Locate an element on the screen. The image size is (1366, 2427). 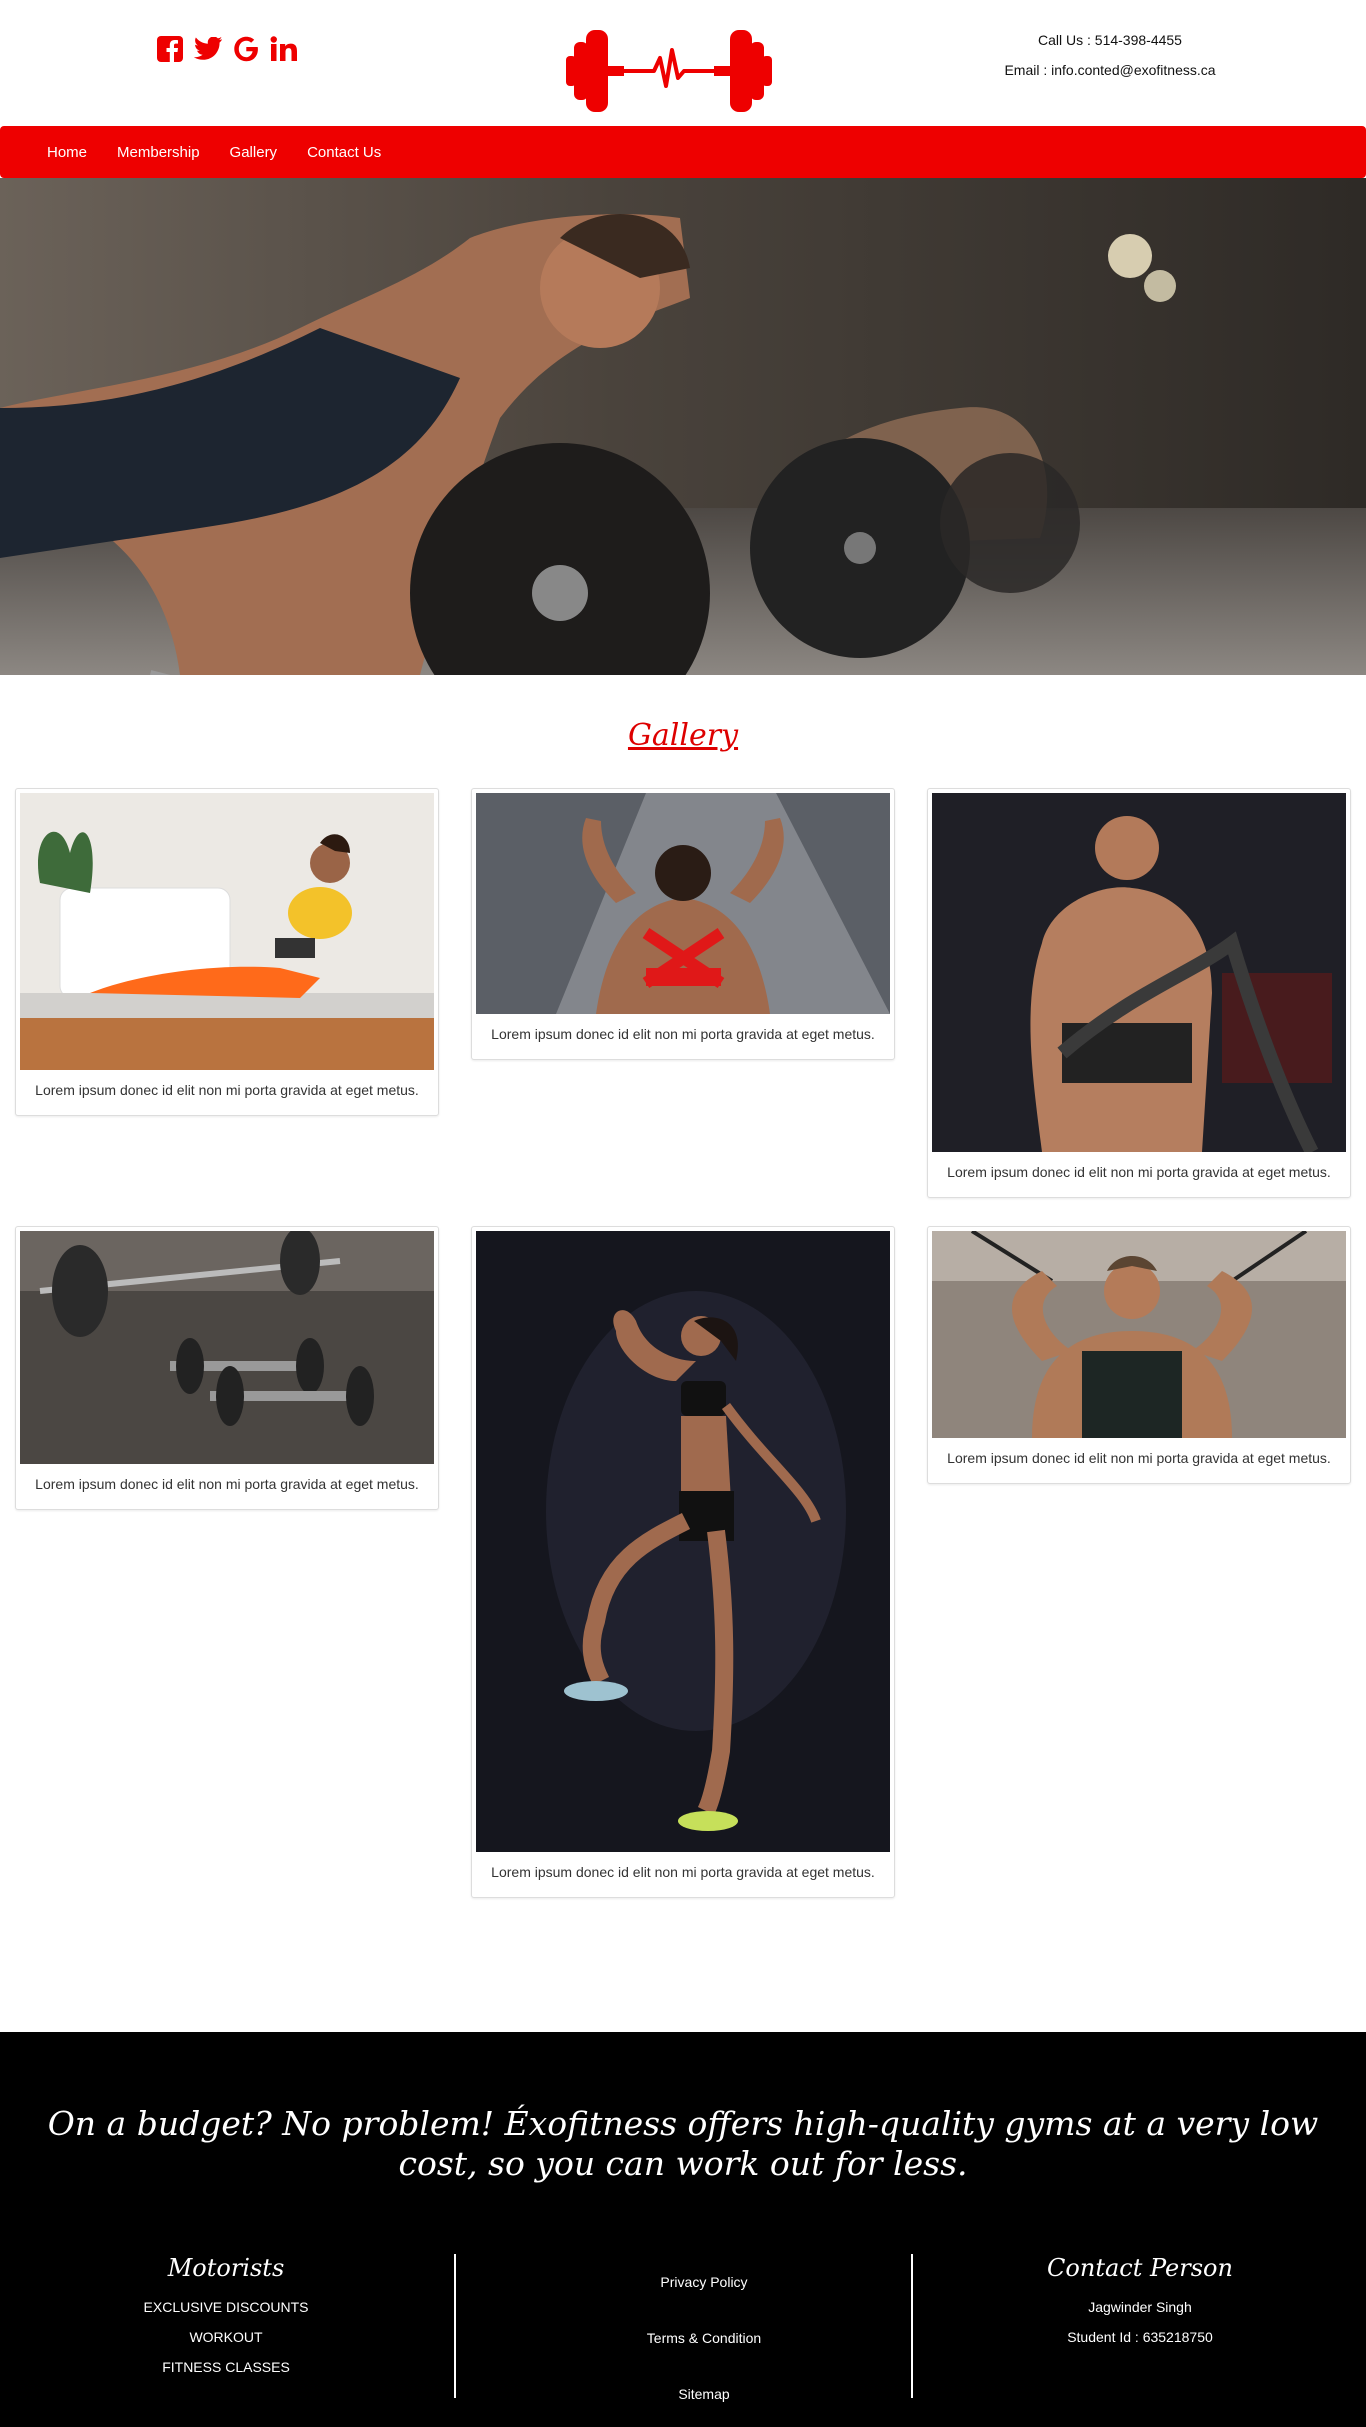
linkedin-icon is located at coordinates (284, 49).